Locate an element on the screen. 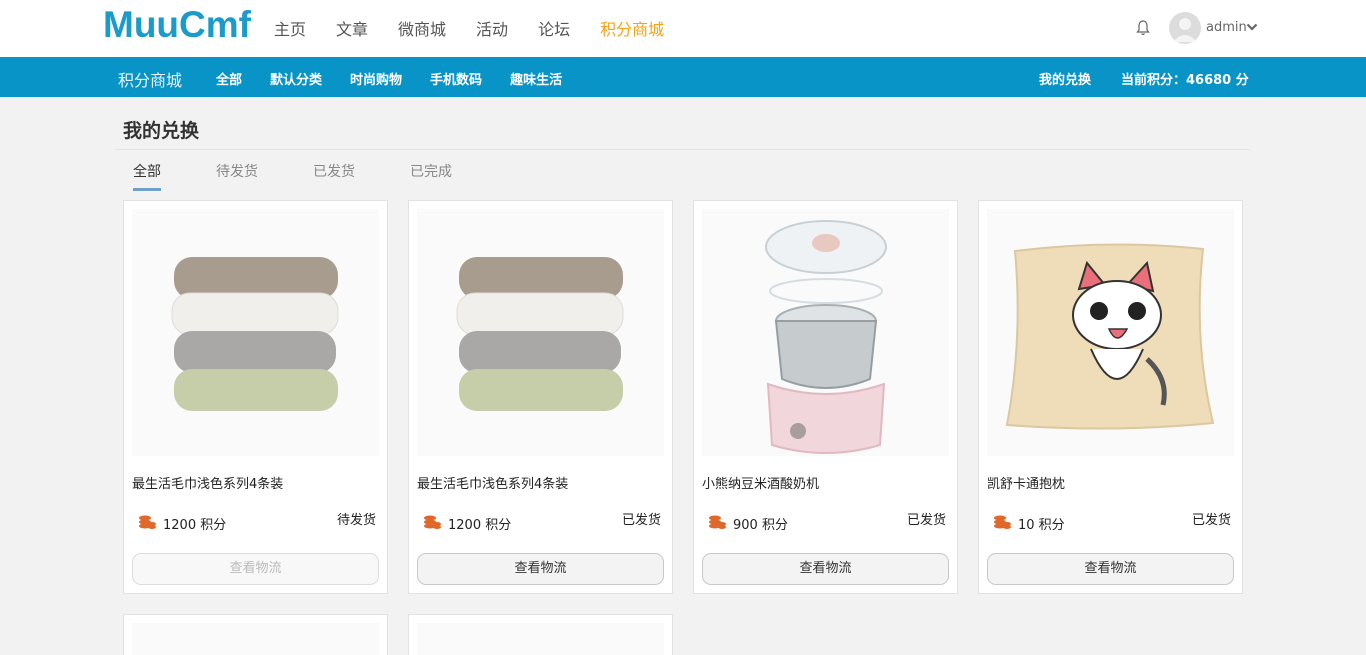 This screenshot has width=1366, height=655. nav-points-mall: 积分商城 is located at coordinates (632, 28).